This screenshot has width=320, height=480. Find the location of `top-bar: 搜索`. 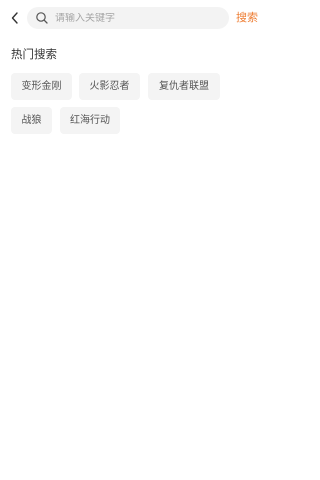

top-bar: 搜索 is located at coordinates (135, 18).